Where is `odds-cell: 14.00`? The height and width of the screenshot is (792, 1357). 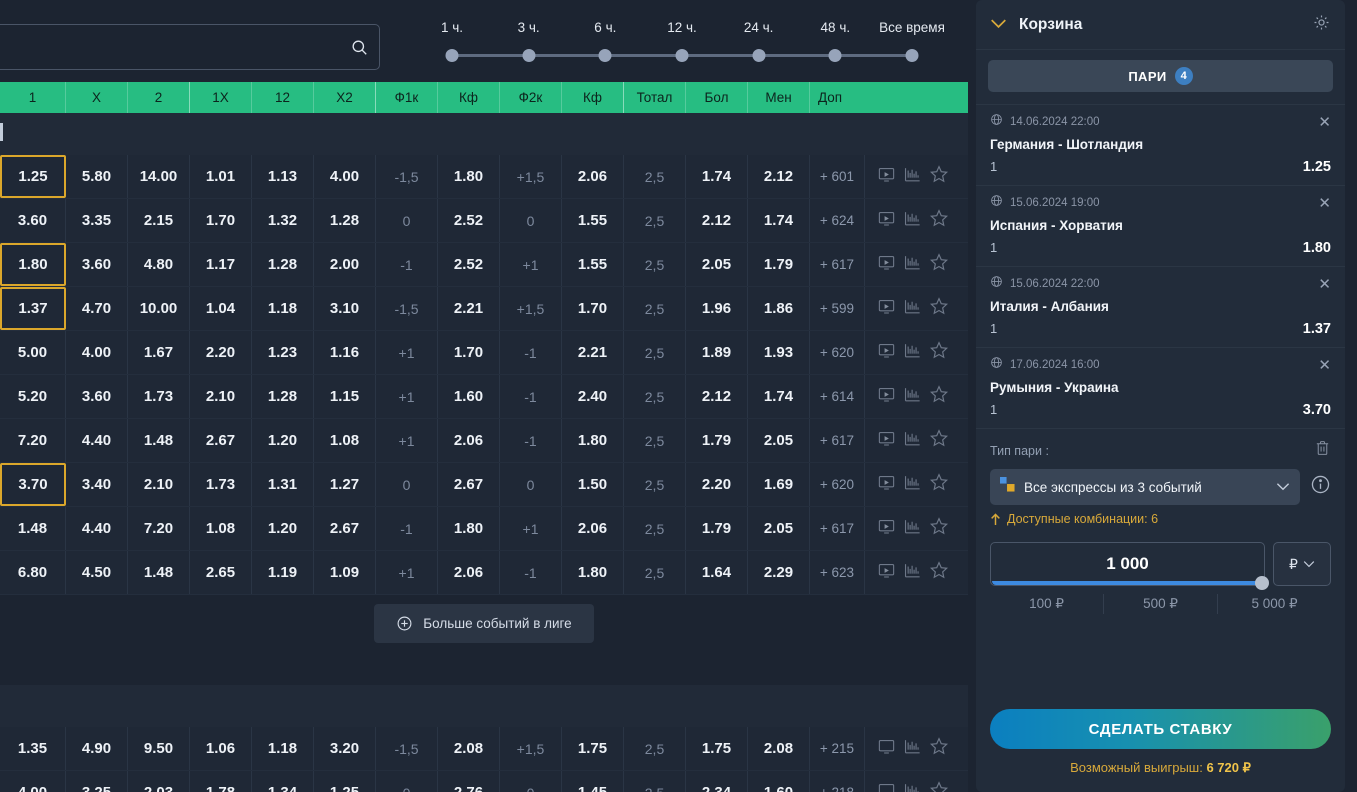
odds-cell: 14.00 is located at coordinates (159, 176).